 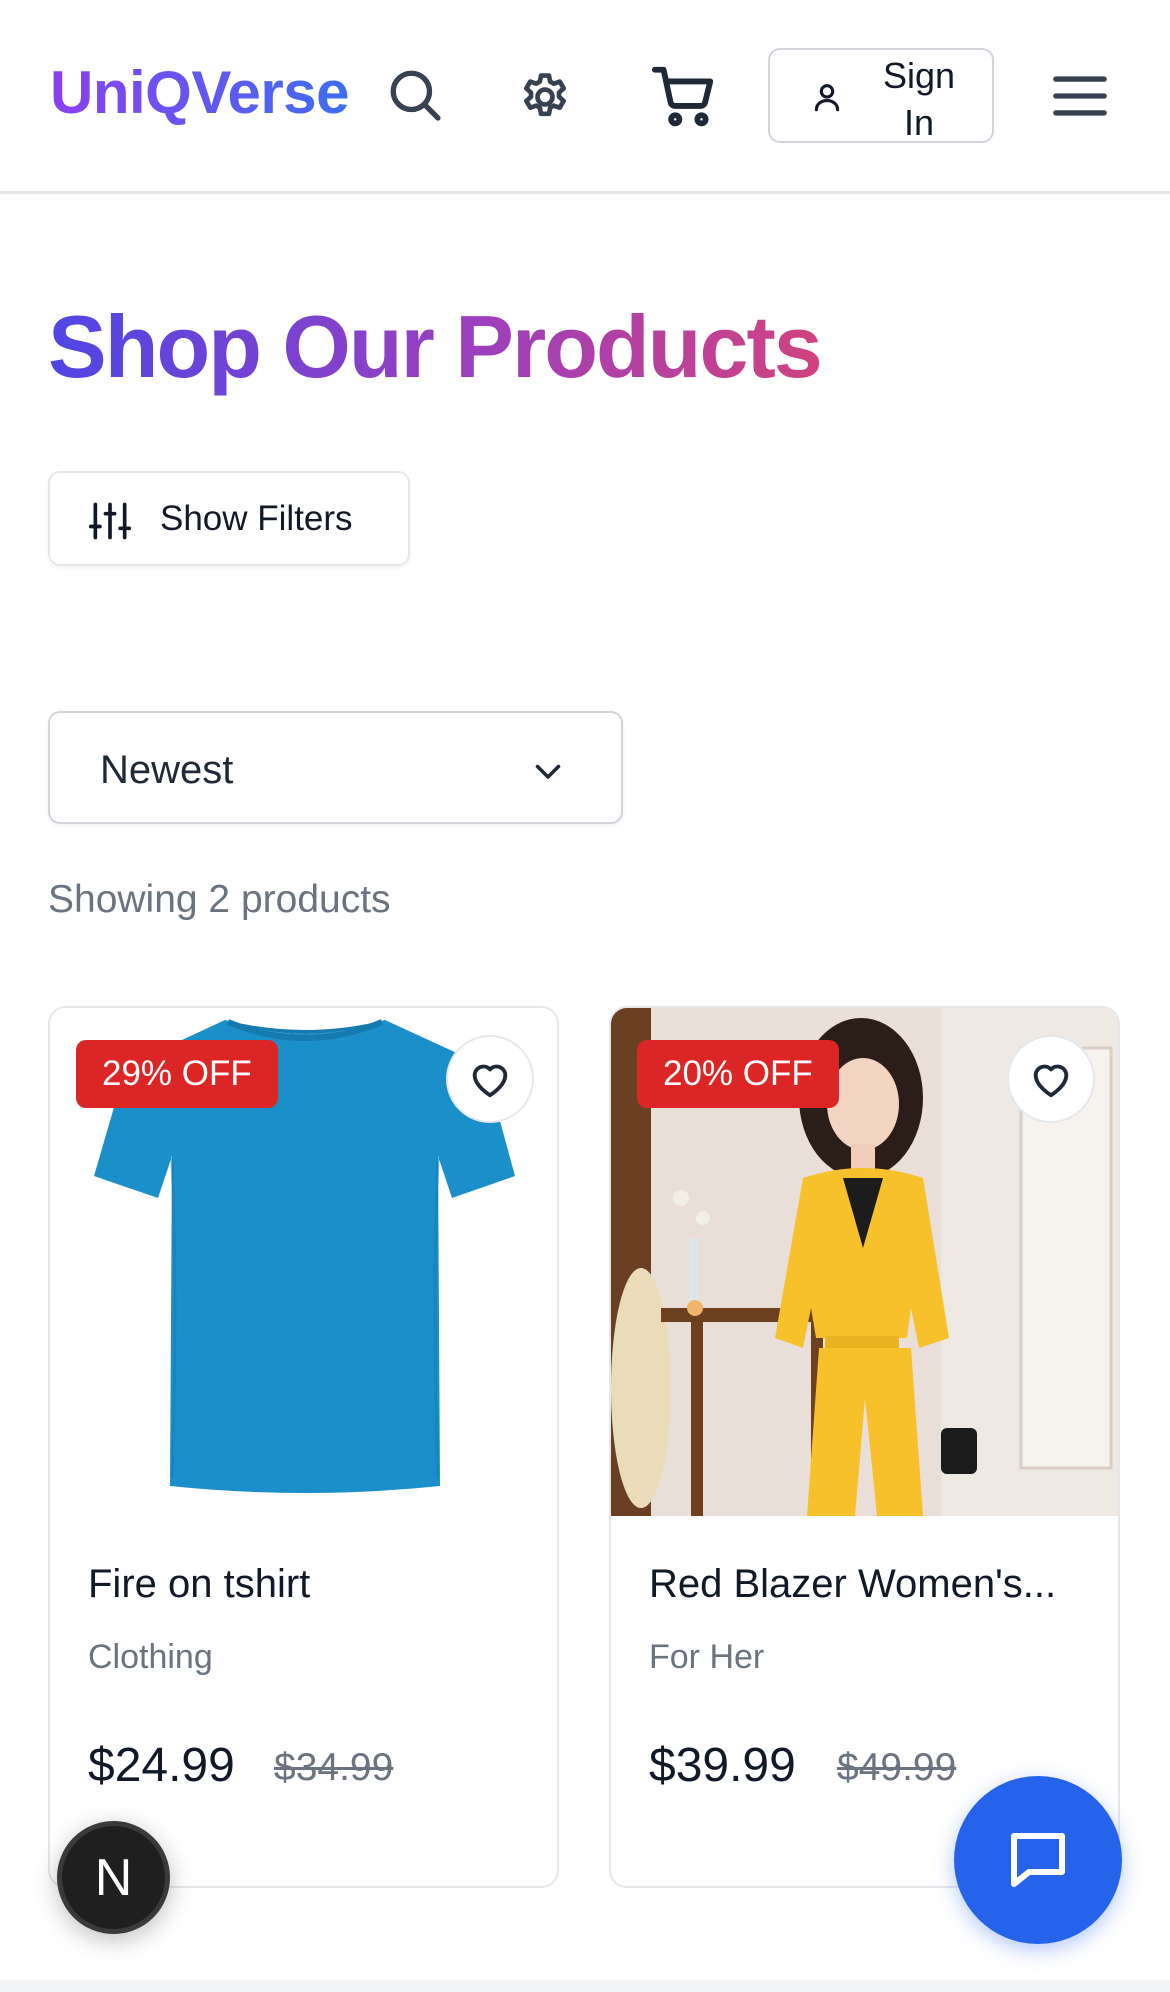 I want to click on cart-icon, so click(x=682, y=96).